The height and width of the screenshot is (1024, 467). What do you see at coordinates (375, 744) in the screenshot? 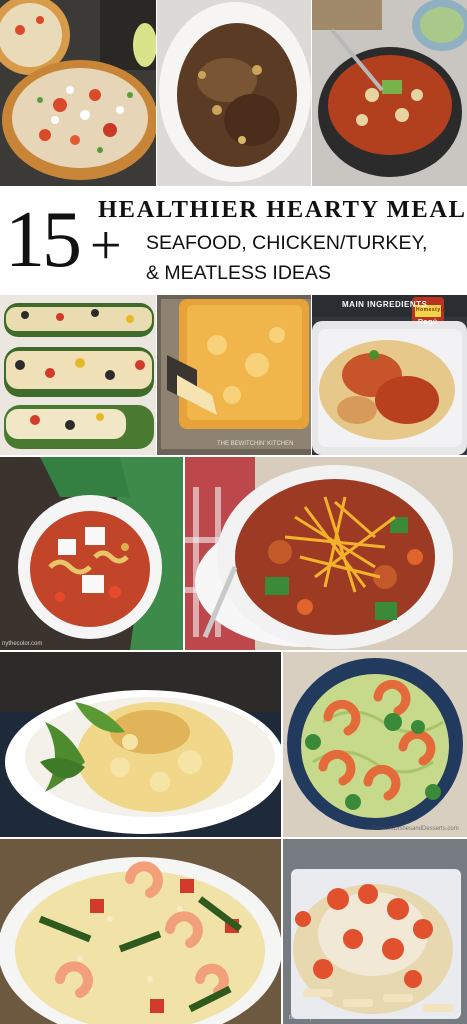
I see `photo-shrimp-zoodles: DinnersDishesandDesserts.com` at bounding box center [375, 744].